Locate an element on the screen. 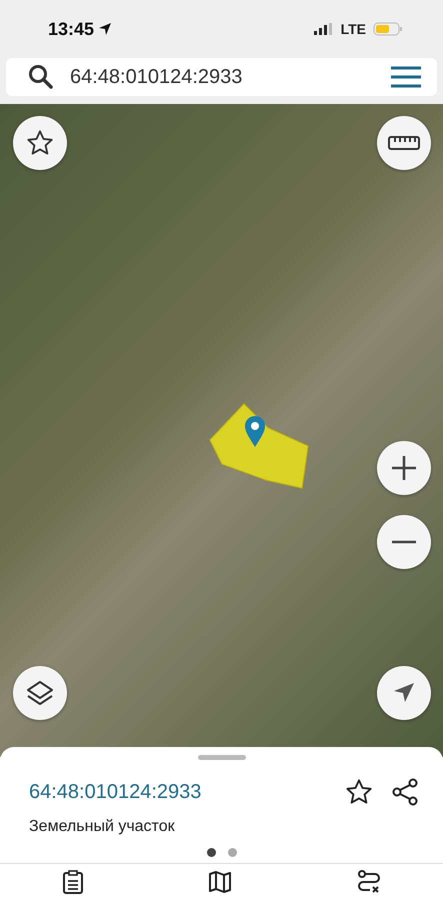 The width and height of the screenshot is (443, 910). clipboard-icon is located at coordinates (73, 882).